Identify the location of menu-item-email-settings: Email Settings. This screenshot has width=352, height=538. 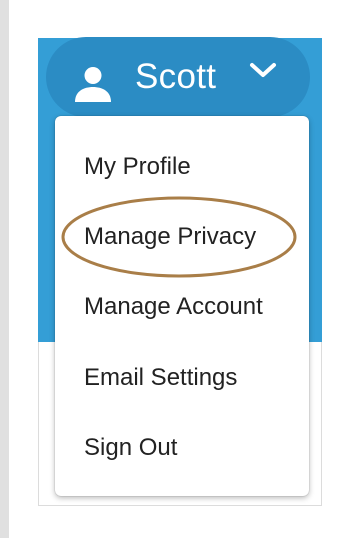
(182, 378).